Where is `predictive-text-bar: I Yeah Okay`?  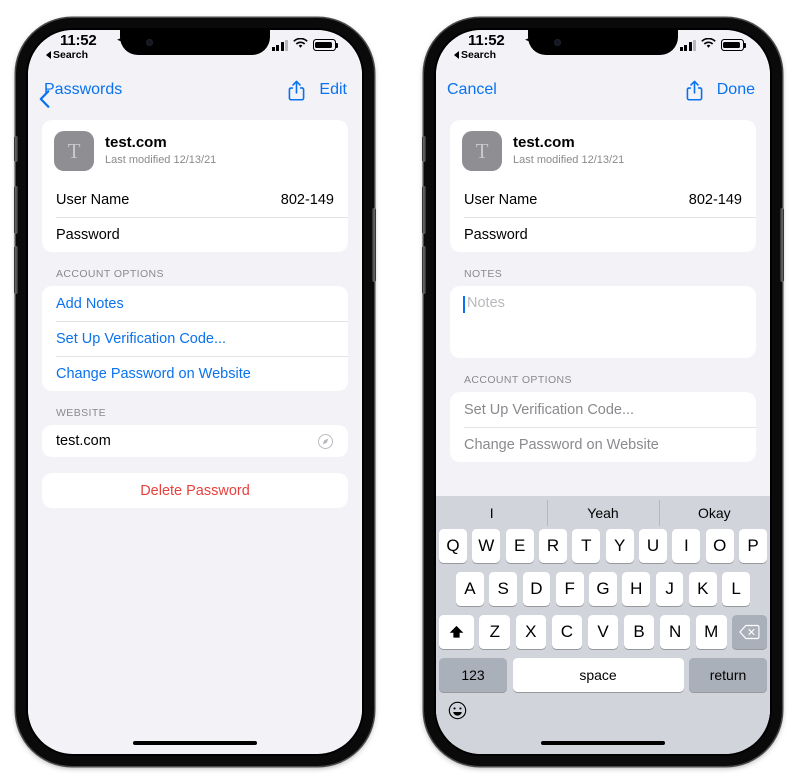 predictive-text-bar: I Yeah Okay is located at coordinates (603, 512).